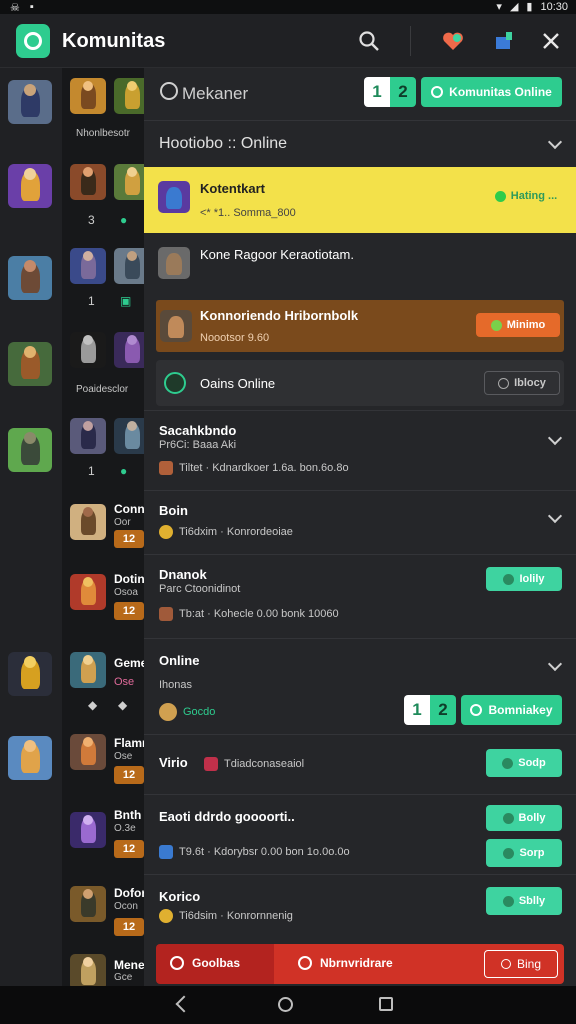 The height and width of the screenshot is (1024, 576). What do you see at coordinates (33, 41) in the screenshot?
I see `app-logo-icon` at bounding box center [33, 41].